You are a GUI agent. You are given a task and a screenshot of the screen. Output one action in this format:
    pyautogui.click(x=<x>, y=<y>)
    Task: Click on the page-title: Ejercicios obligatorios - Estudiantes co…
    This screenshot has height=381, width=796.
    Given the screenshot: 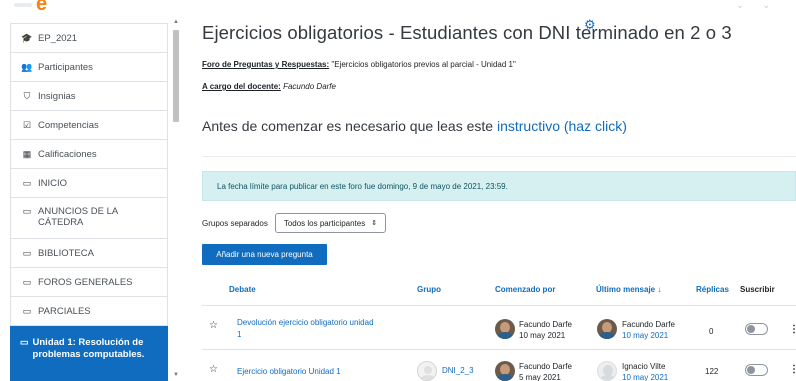 What is the action you would take?
    pyautogui.click(x=467, y=32)
    